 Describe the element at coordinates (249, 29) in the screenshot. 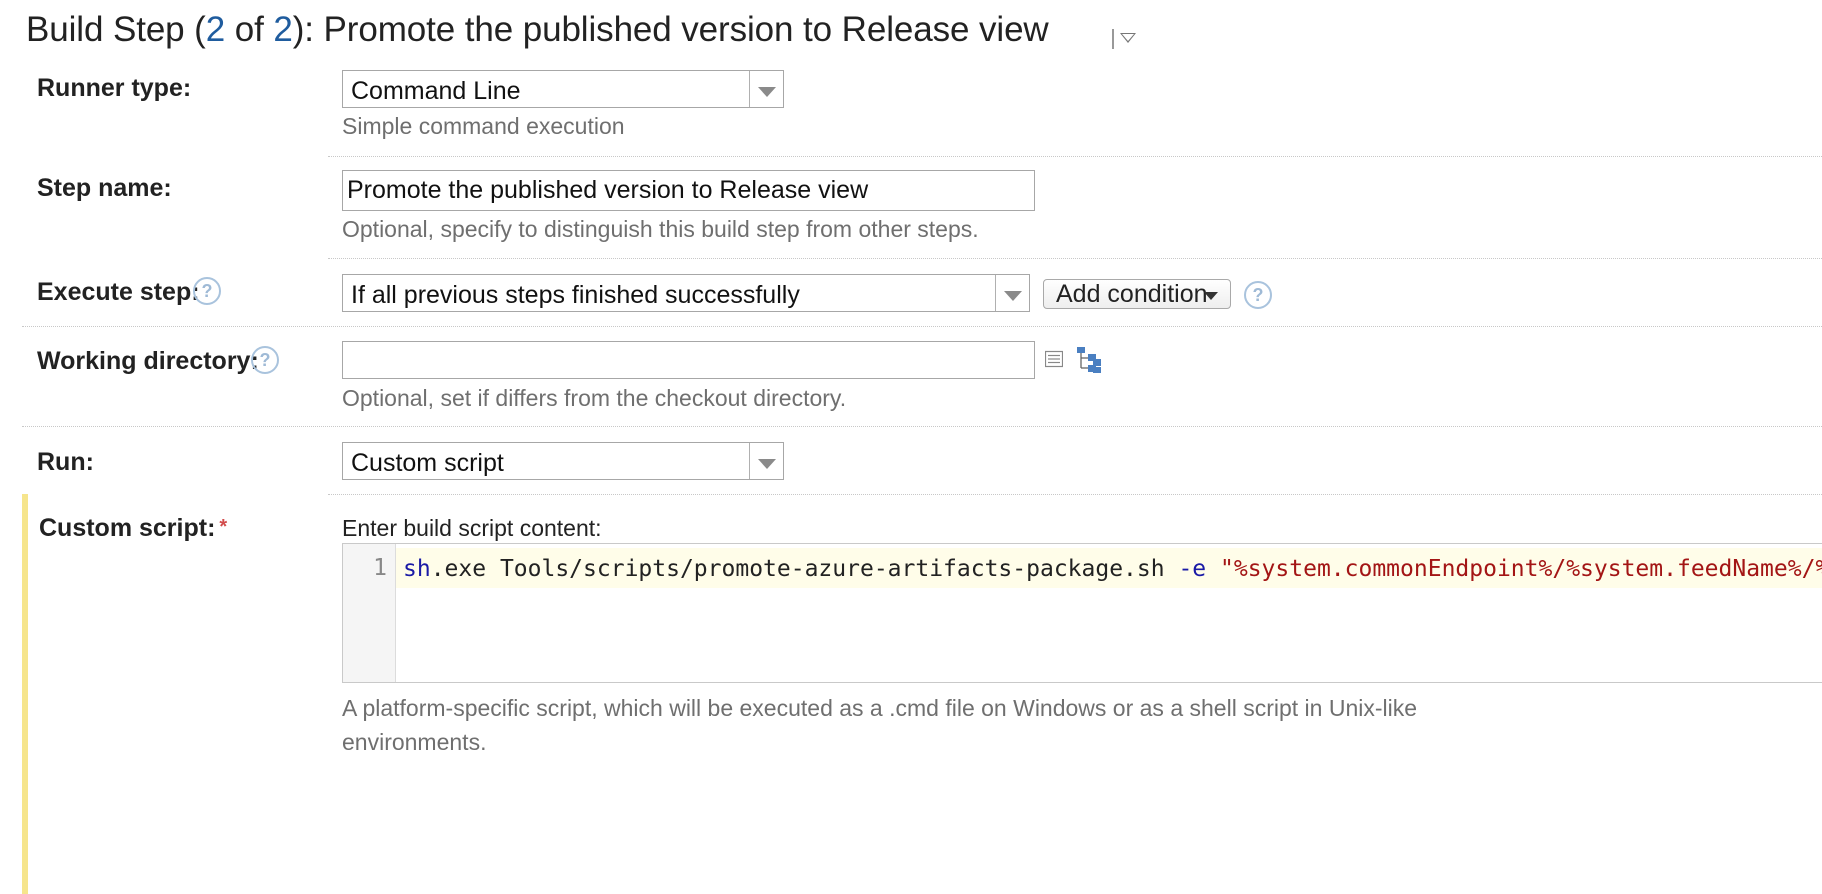

I see `title-of: of` at that location.